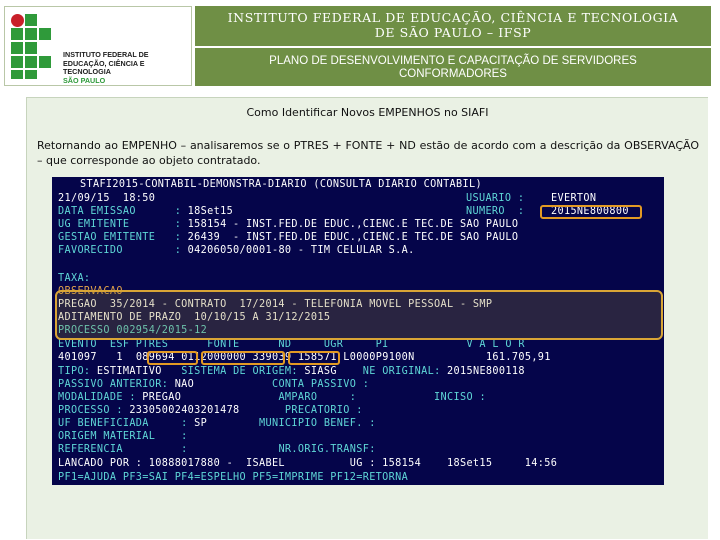 This screenshot has width=720, height=540. I want to click on processo-label: PROCESSO :, so click(94, 410).